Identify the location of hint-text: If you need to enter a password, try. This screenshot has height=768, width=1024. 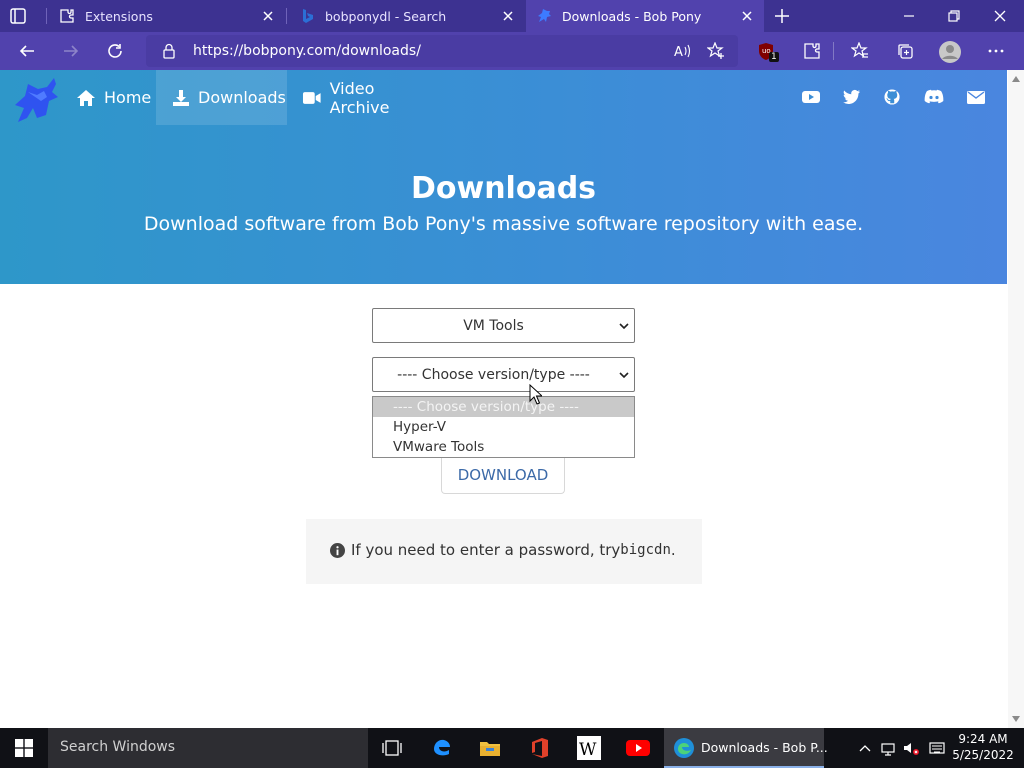
(486, 550).